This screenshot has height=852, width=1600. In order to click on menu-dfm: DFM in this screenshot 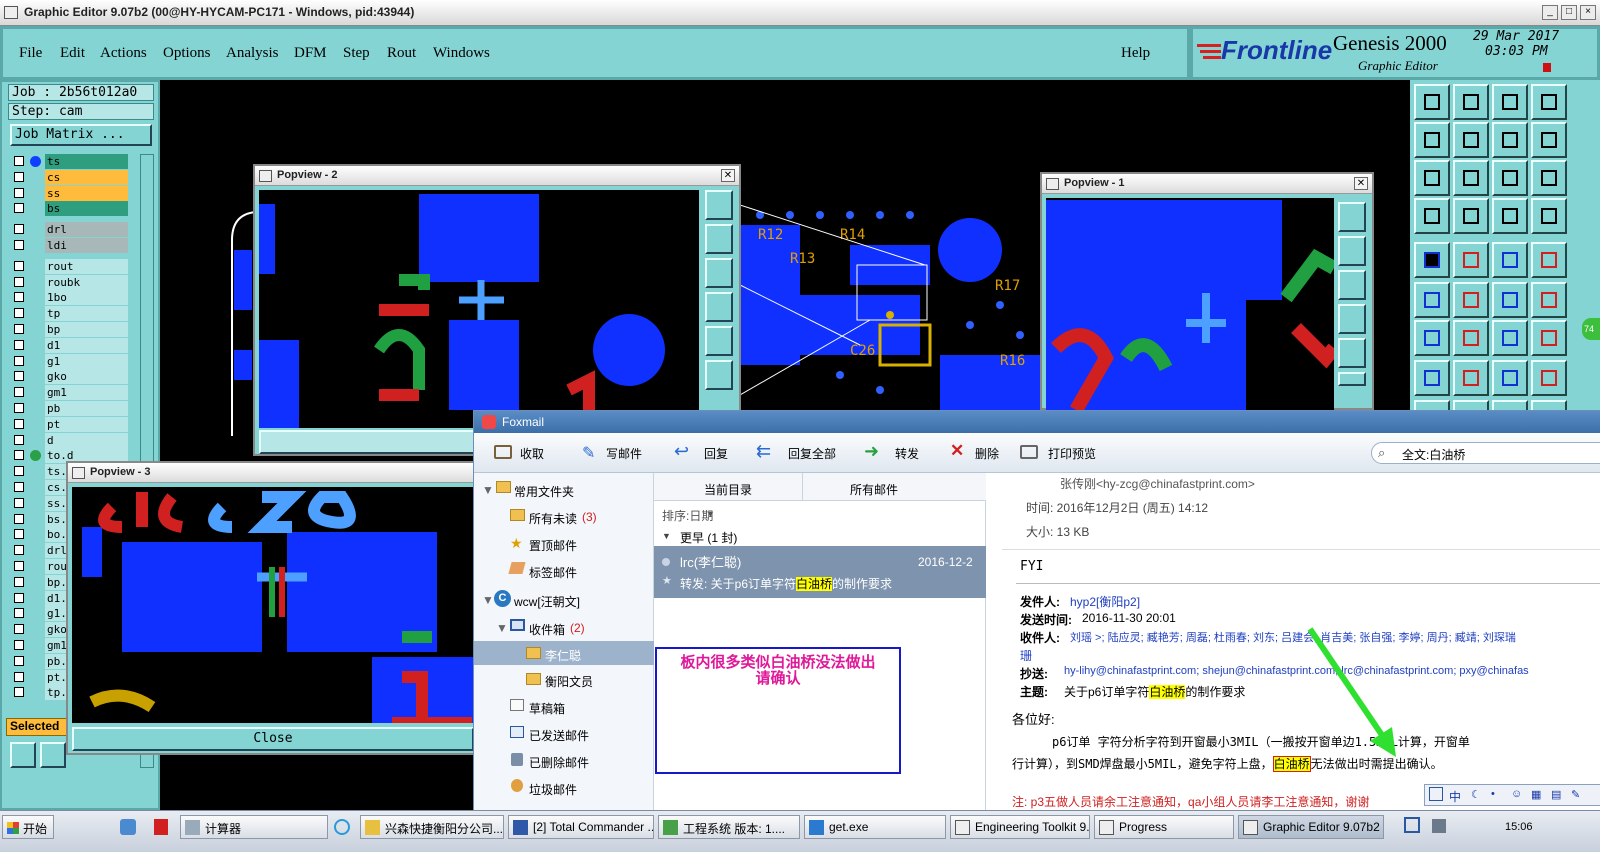, I will do `click(310, 53)`.